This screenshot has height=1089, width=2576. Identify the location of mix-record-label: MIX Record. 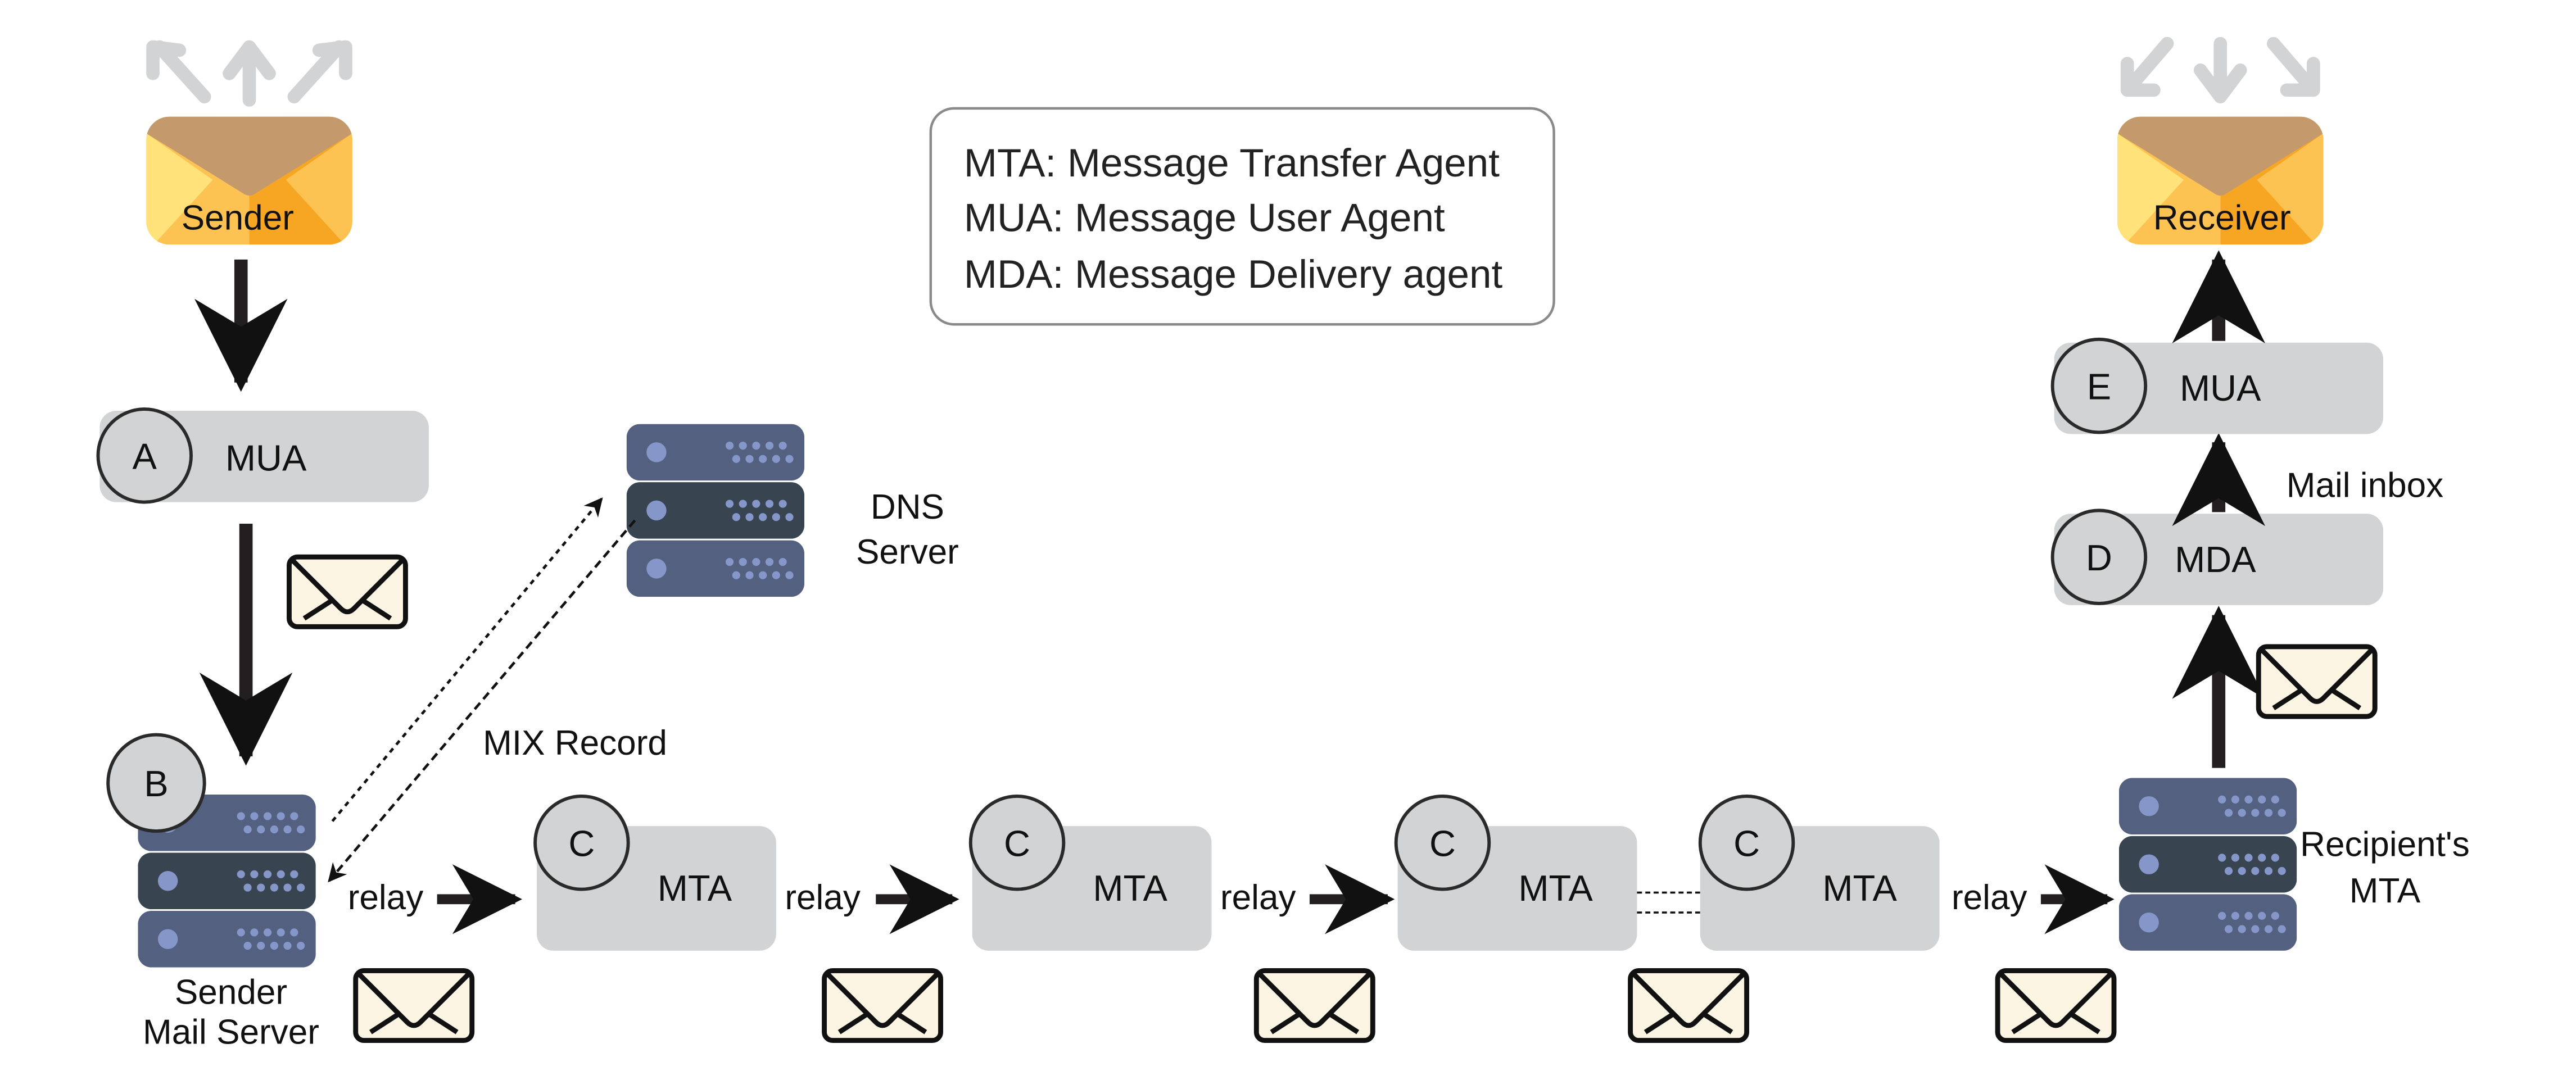
(575, 743).